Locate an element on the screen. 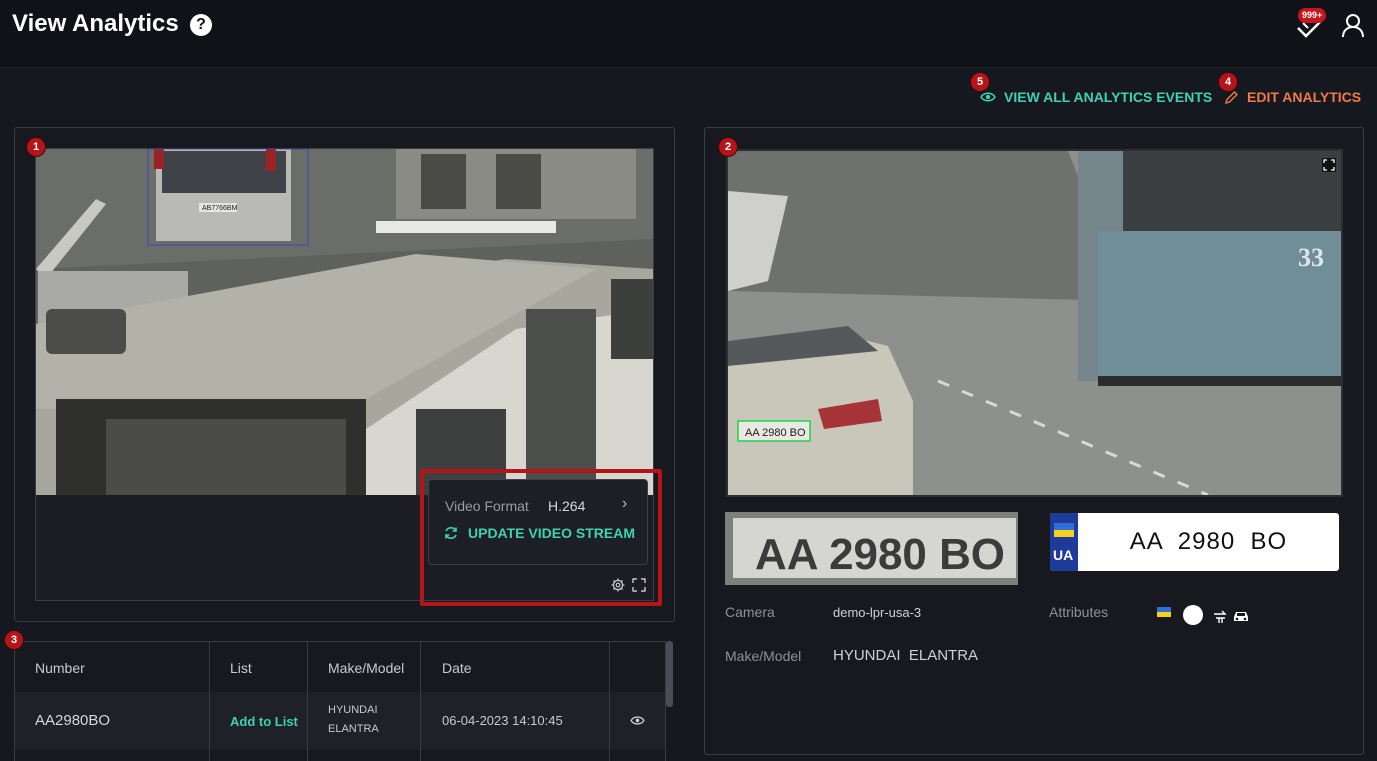  scene-plate-text: AB7766BM is located at coordinates (220, 208).